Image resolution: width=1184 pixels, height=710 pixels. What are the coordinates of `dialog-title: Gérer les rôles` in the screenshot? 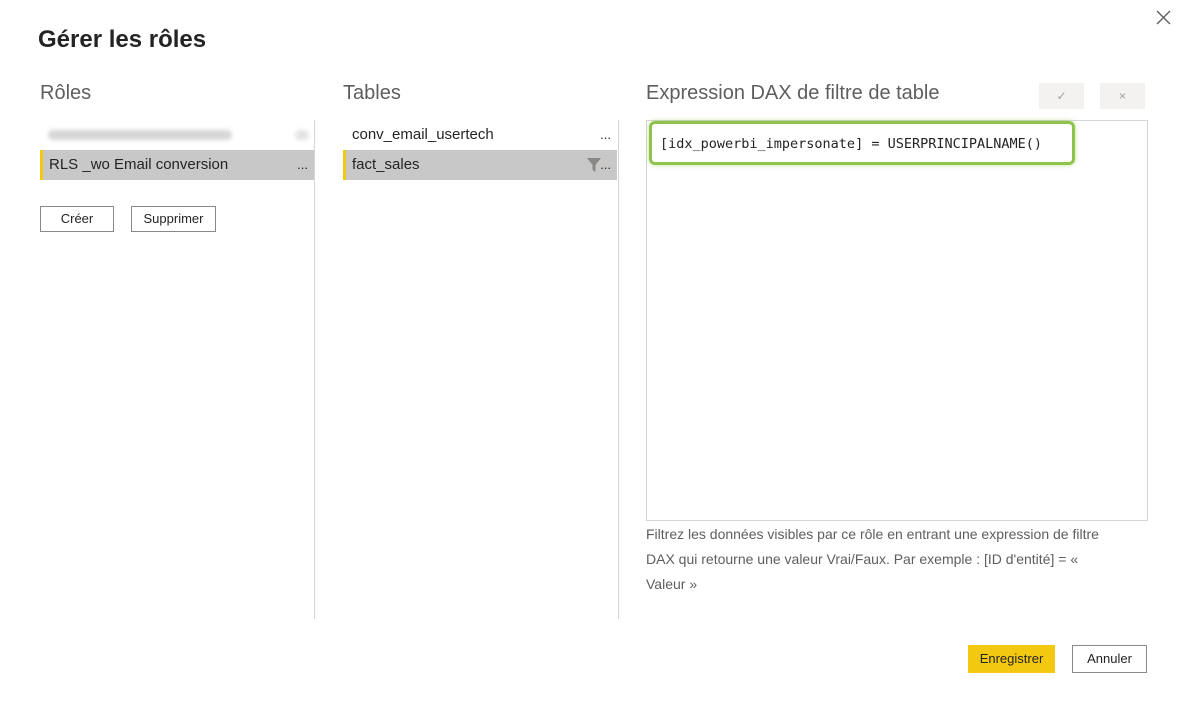 It's located at (122, 39).